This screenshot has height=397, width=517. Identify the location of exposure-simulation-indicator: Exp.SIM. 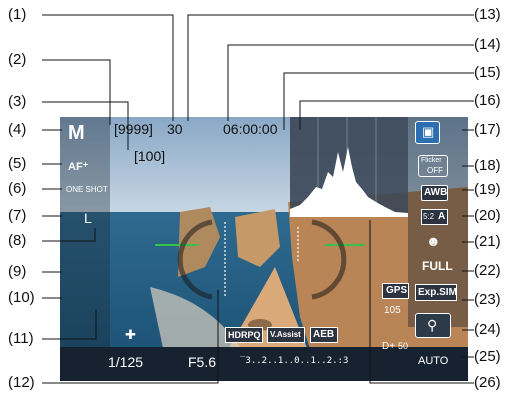
(436, 292).